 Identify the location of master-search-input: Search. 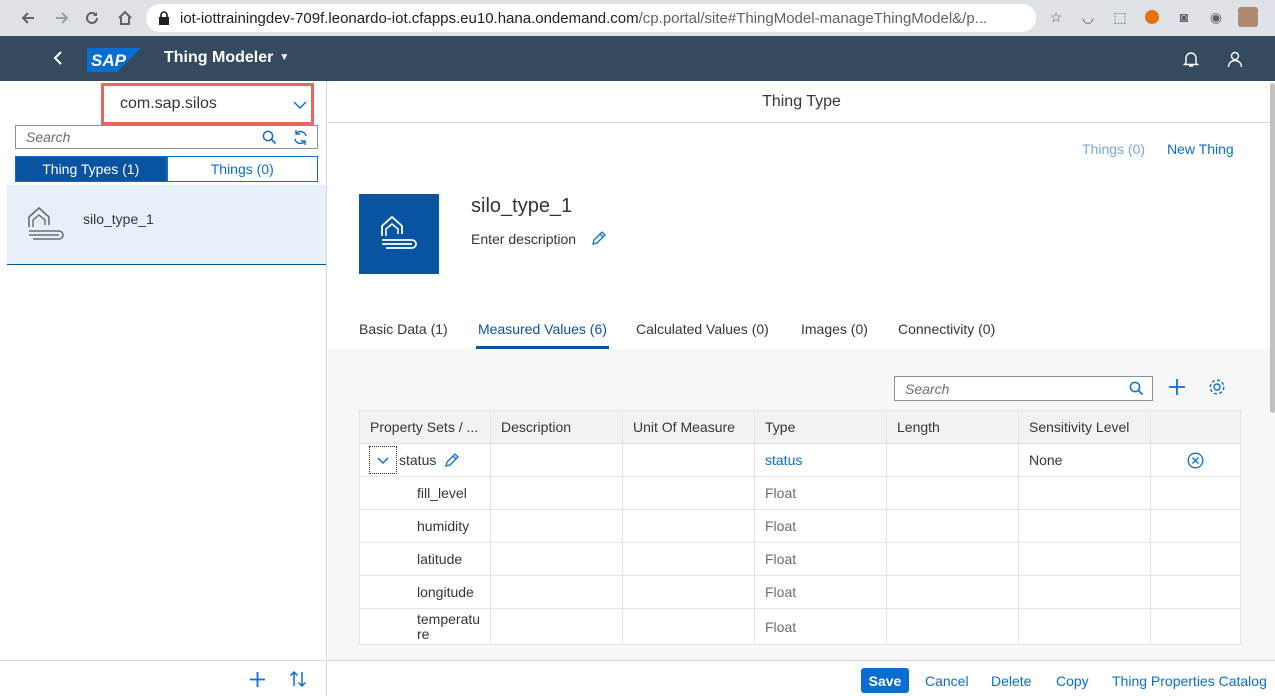
(166, 137).